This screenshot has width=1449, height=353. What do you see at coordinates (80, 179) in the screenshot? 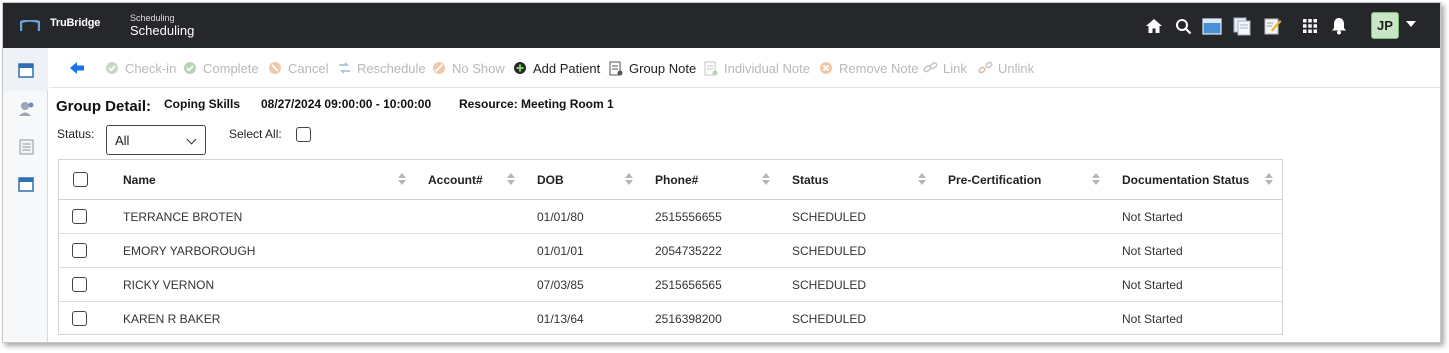
I see `header-row-checkbox` at bounding box center [80, 179].